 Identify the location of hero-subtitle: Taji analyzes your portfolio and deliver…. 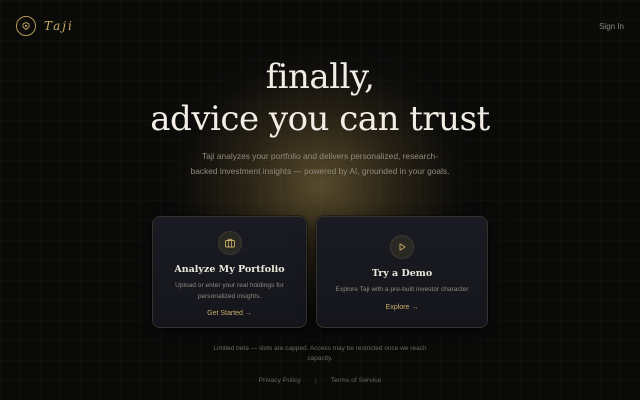
(320, 163).